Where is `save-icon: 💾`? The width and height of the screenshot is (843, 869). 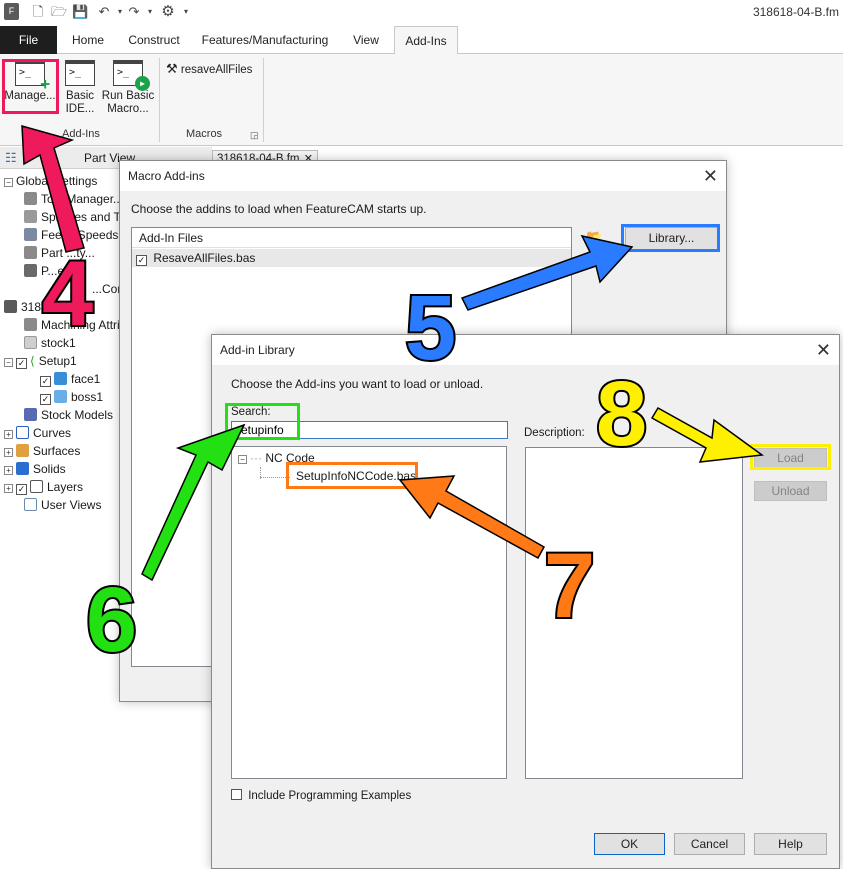
save-icon: 💾 is located at coordinates (80, 12).